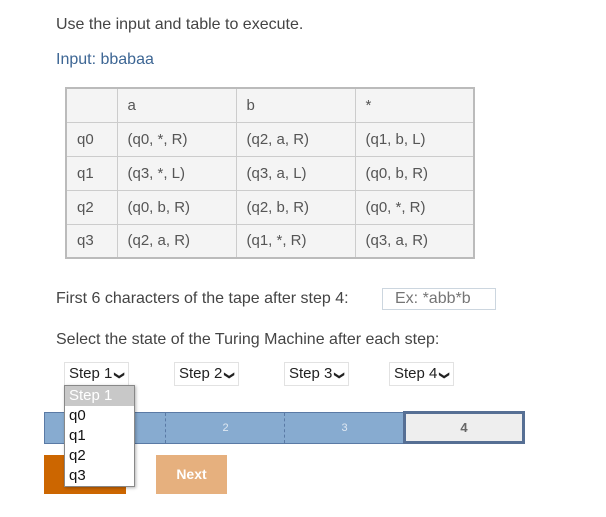 The image size is (606, 517). I want to click on tape-answer-input, so click(439, 299).